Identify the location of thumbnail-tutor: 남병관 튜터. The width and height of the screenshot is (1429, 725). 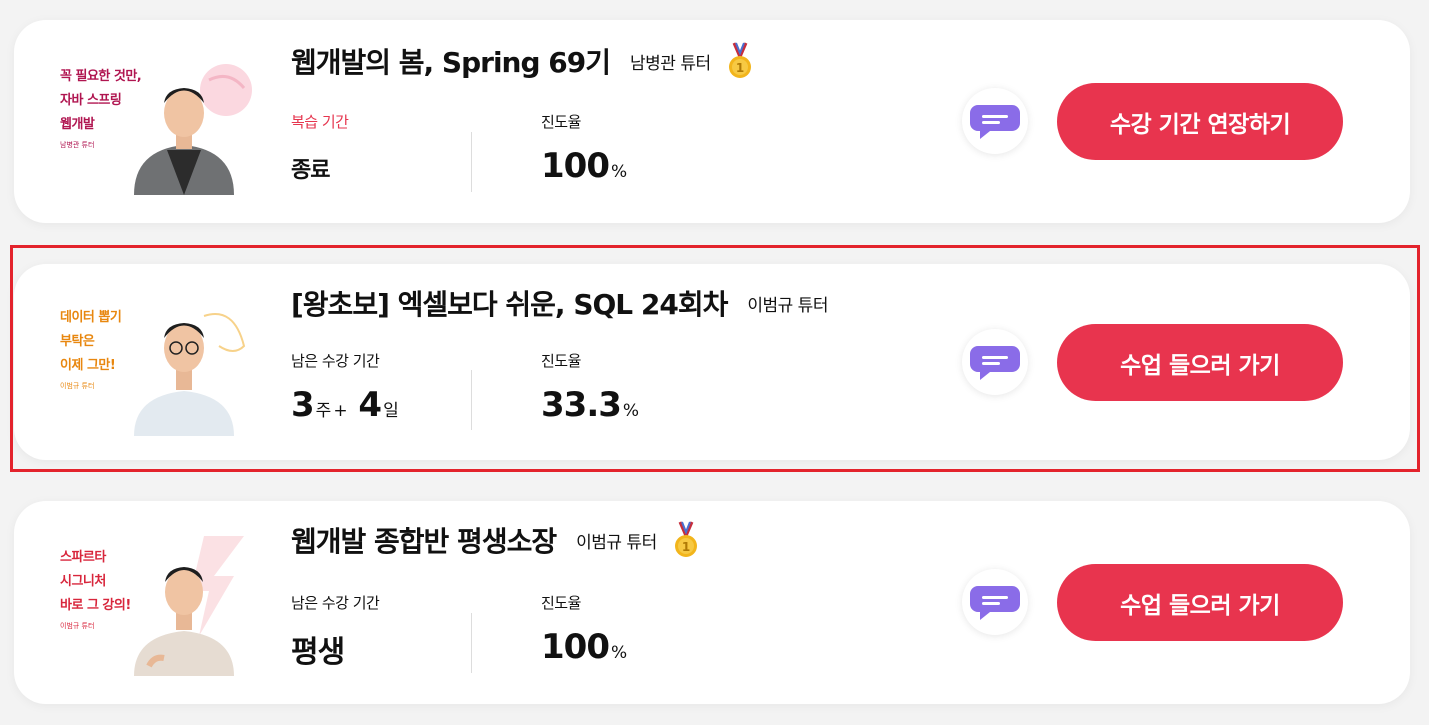
(77, 145).